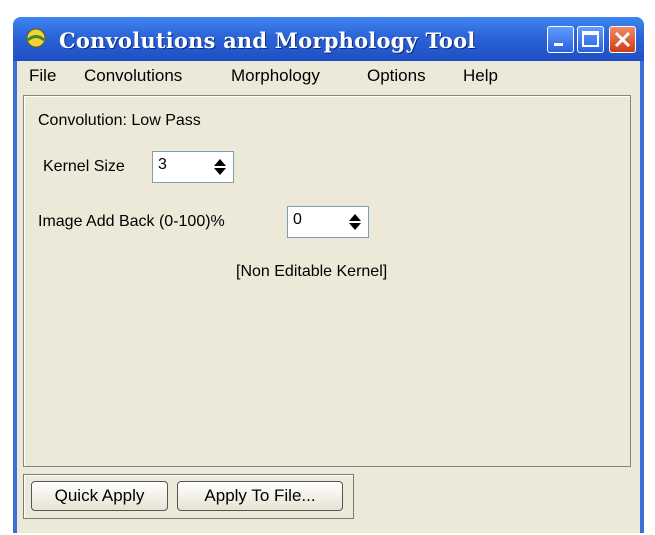  Describe the element at coordinates (131, 221) in the screenshot. I see `add-back-label: Image Add Back (0-100)%` at that location.